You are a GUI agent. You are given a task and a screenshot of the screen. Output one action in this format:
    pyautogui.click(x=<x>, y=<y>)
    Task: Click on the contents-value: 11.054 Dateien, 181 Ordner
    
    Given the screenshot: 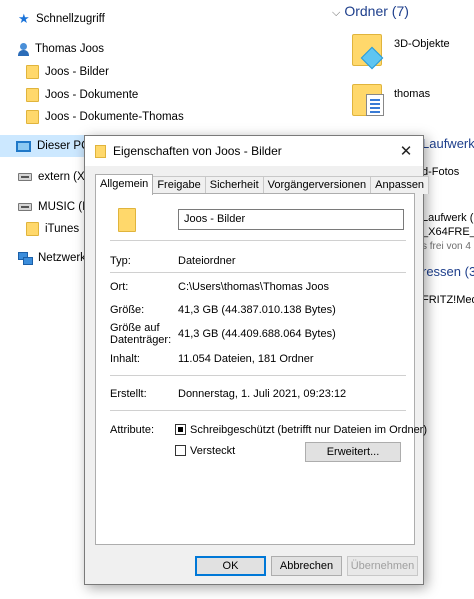 What is the action you would take?
    pyautogui.click(x=246, y=359)
    